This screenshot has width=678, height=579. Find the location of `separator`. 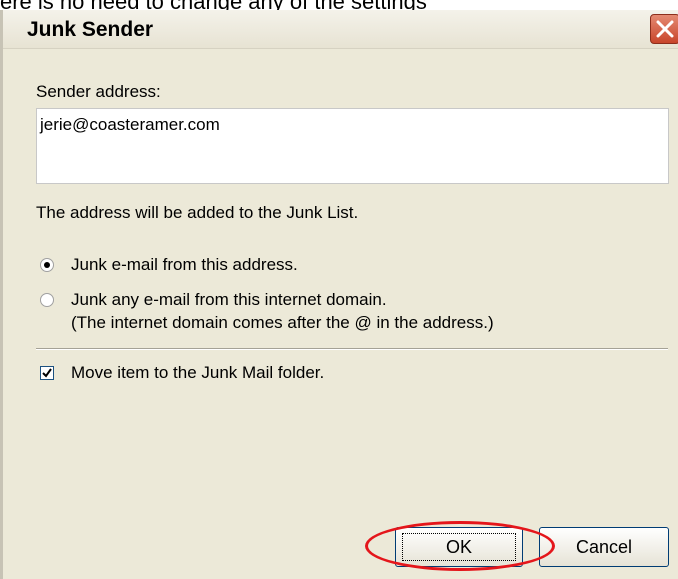

separator is located at coordinates (352, 349).